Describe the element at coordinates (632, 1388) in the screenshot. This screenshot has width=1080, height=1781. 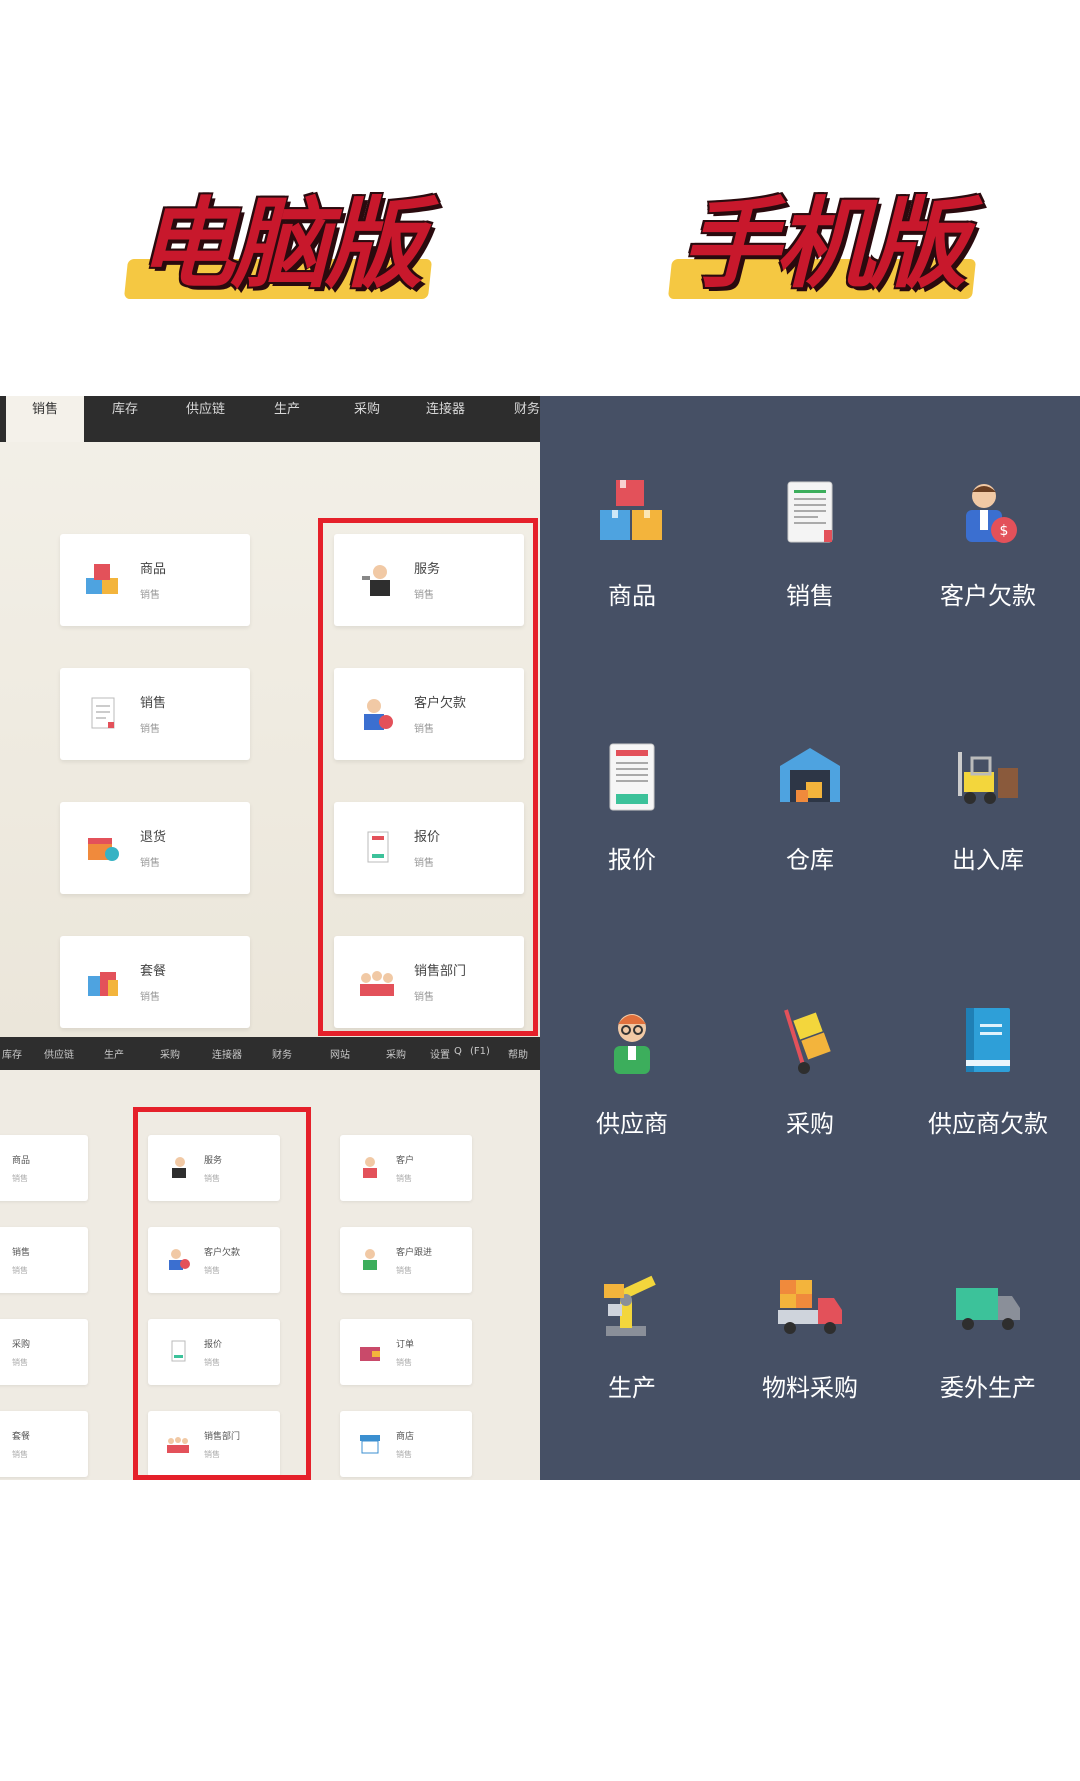
I see `mobile-item-label: 生产` at that location.